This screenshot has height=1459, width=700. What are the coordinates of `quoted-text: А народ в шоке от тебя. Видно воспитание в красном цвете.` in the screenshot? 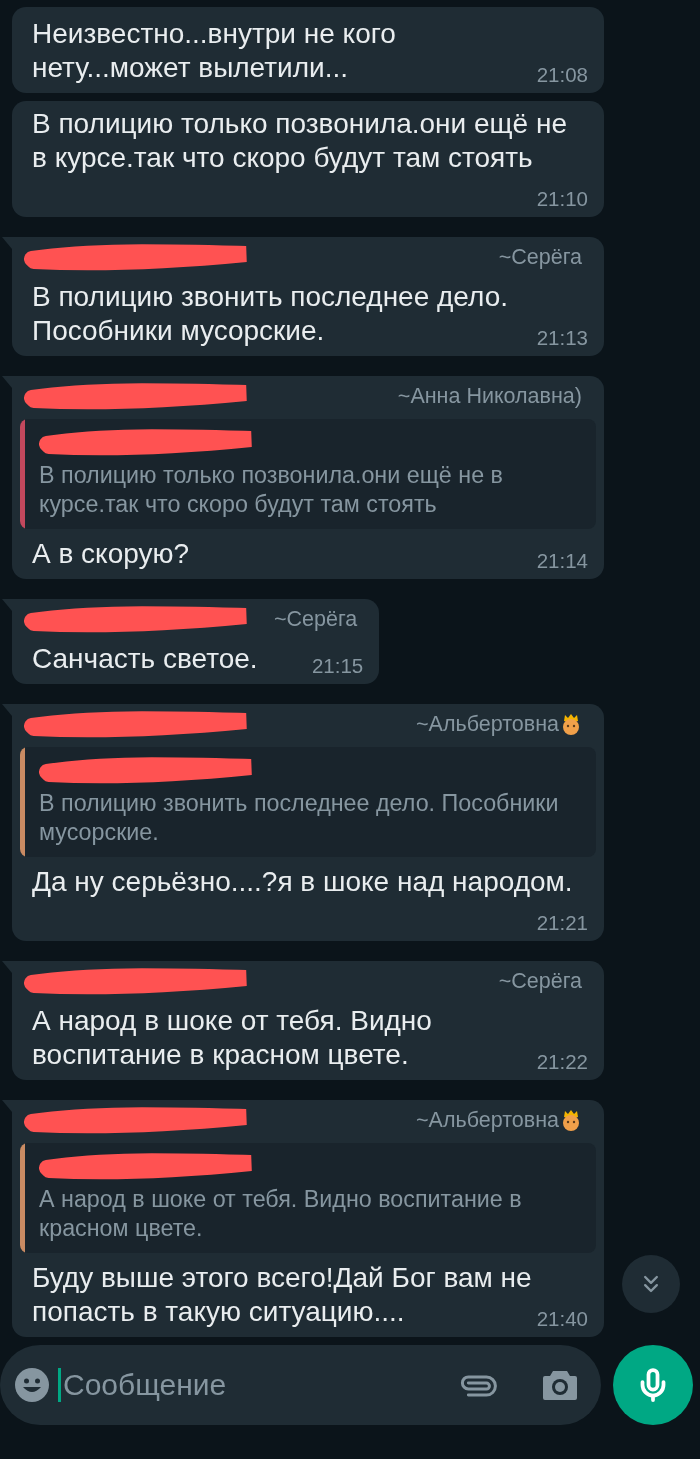 It's located at (281, 1214).